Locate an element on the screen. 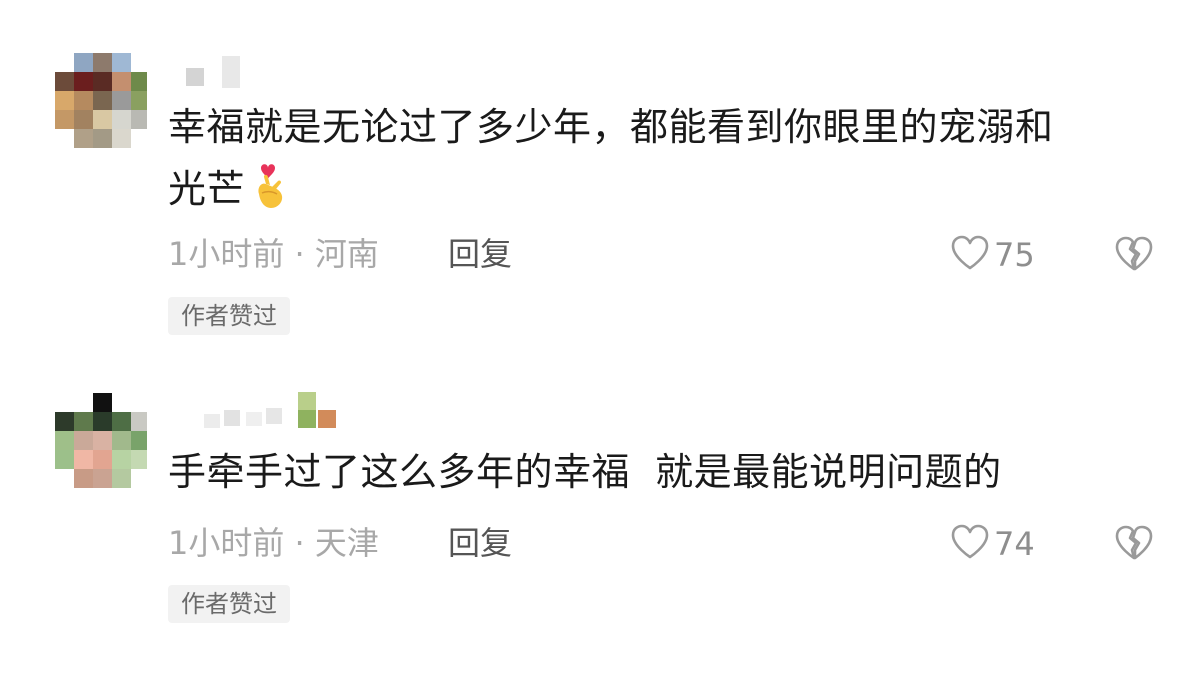 This screenshot has width=1200, height=673. comment-text-line: 幸福就是无论过了多少年，都能看到你眼里的宠溺和 is located at coordinates (611, 127).